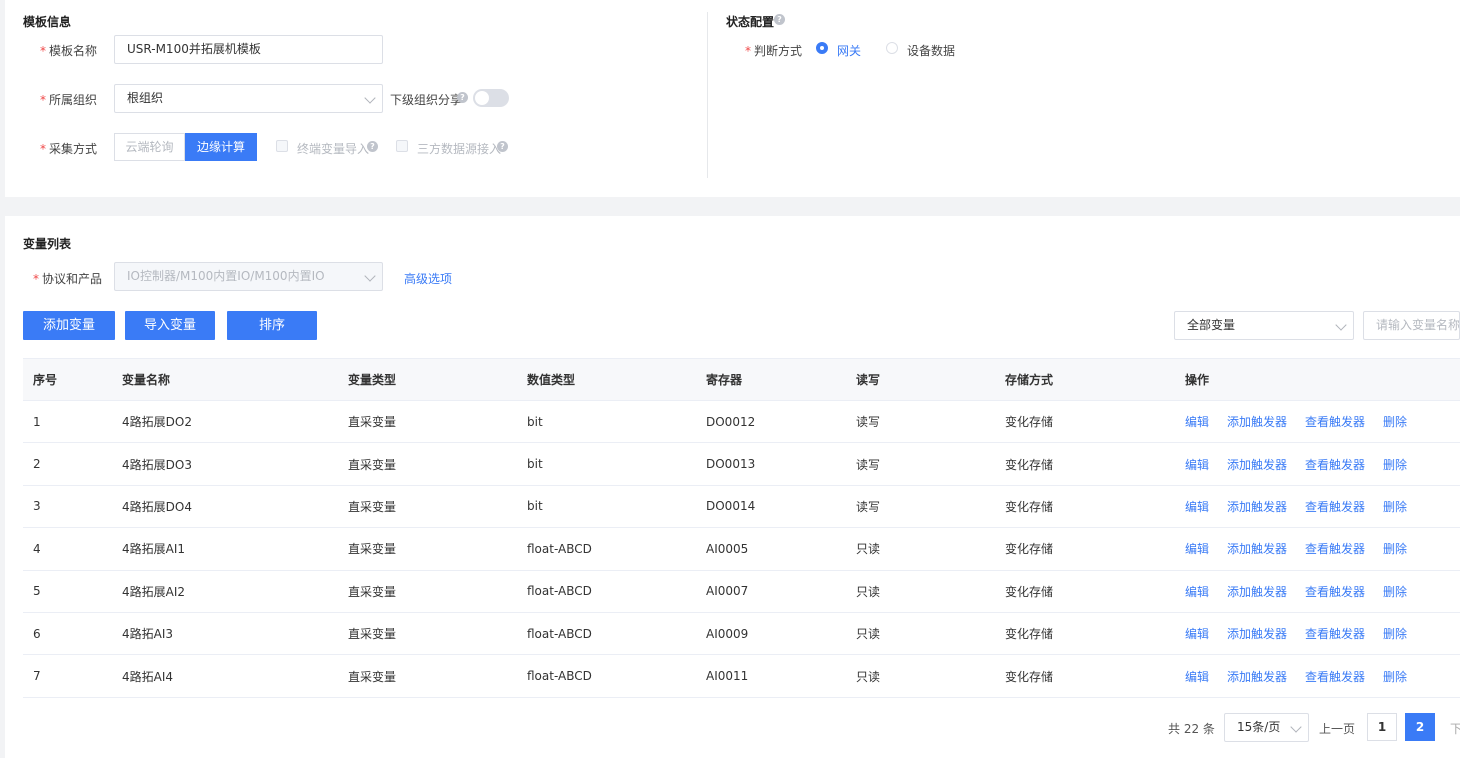 This screenshot has width=1460, height=758. What do you see at coordinates (225, 676) in the screenshot?
I see `cell-var-name: 4路拓AI4` at bounding box center [225, 676].